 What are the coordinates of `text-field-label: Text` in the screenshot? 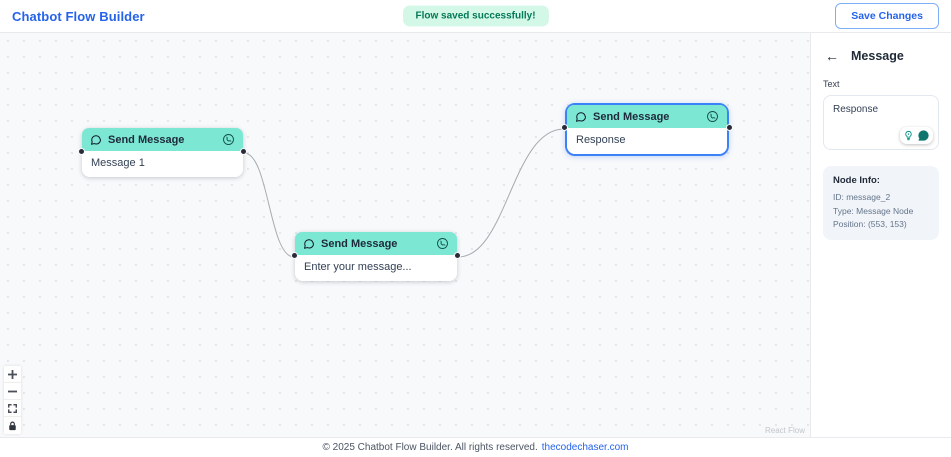 It's located at (831, 84).